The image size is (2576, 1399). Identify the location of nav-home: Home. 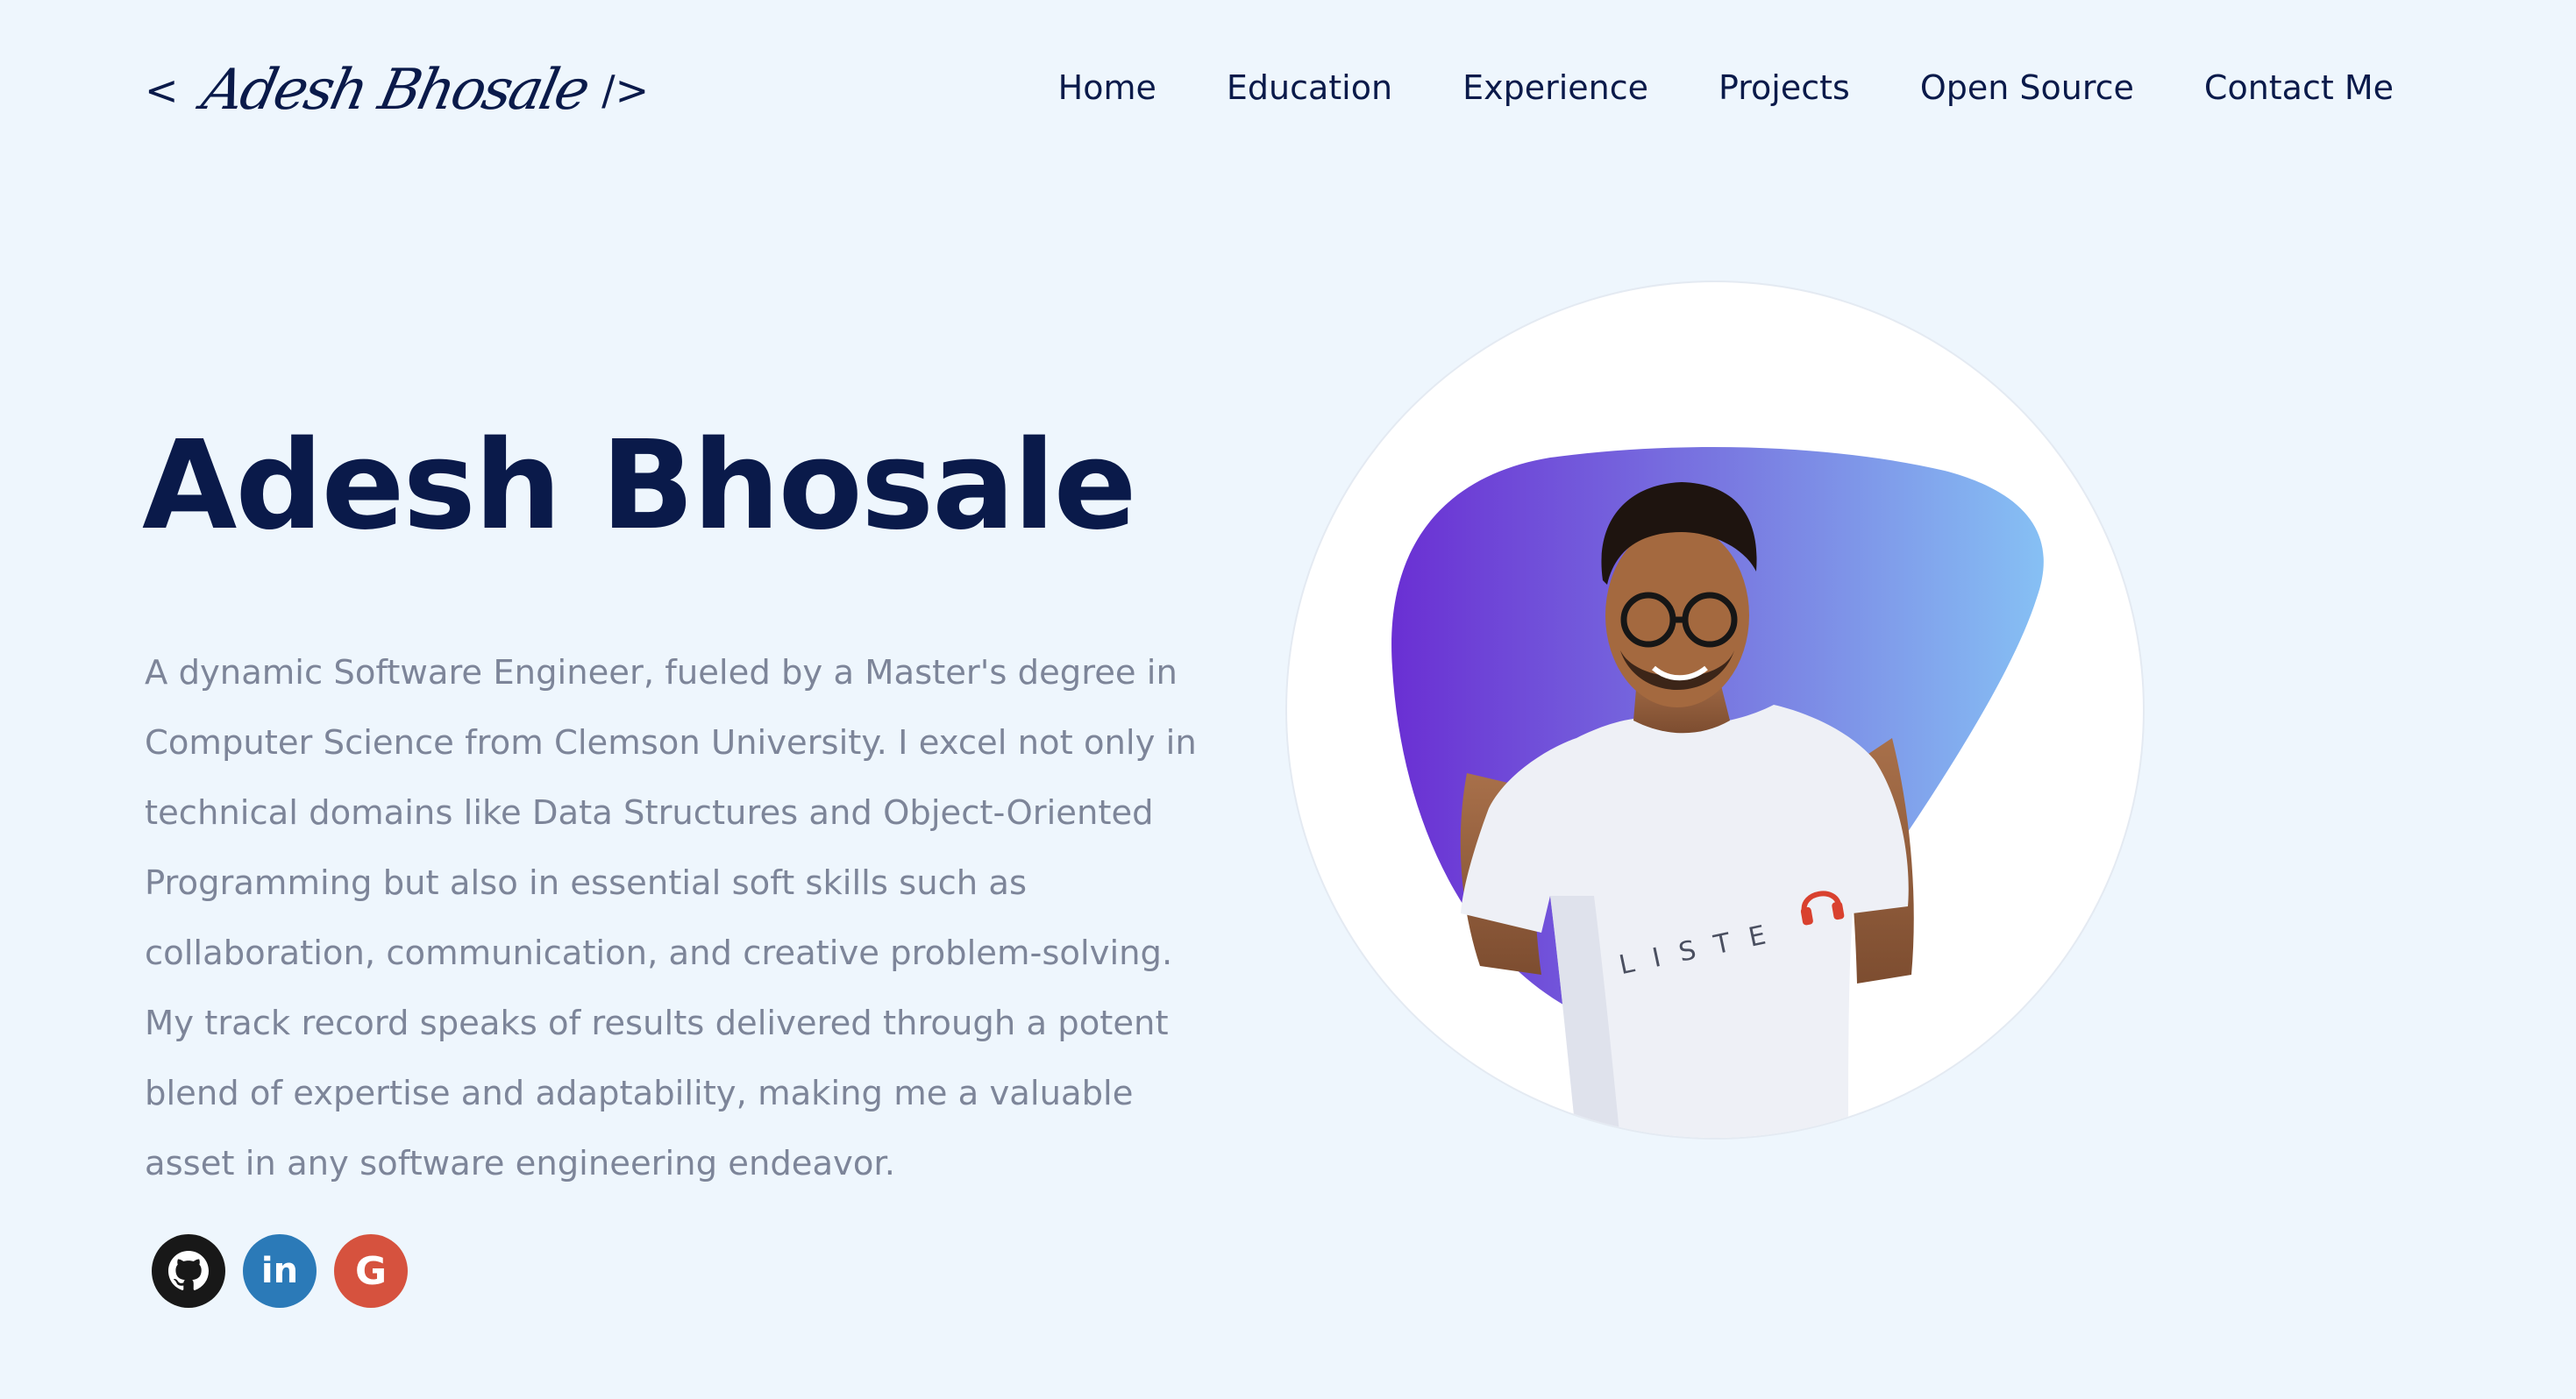
(1107, 87).